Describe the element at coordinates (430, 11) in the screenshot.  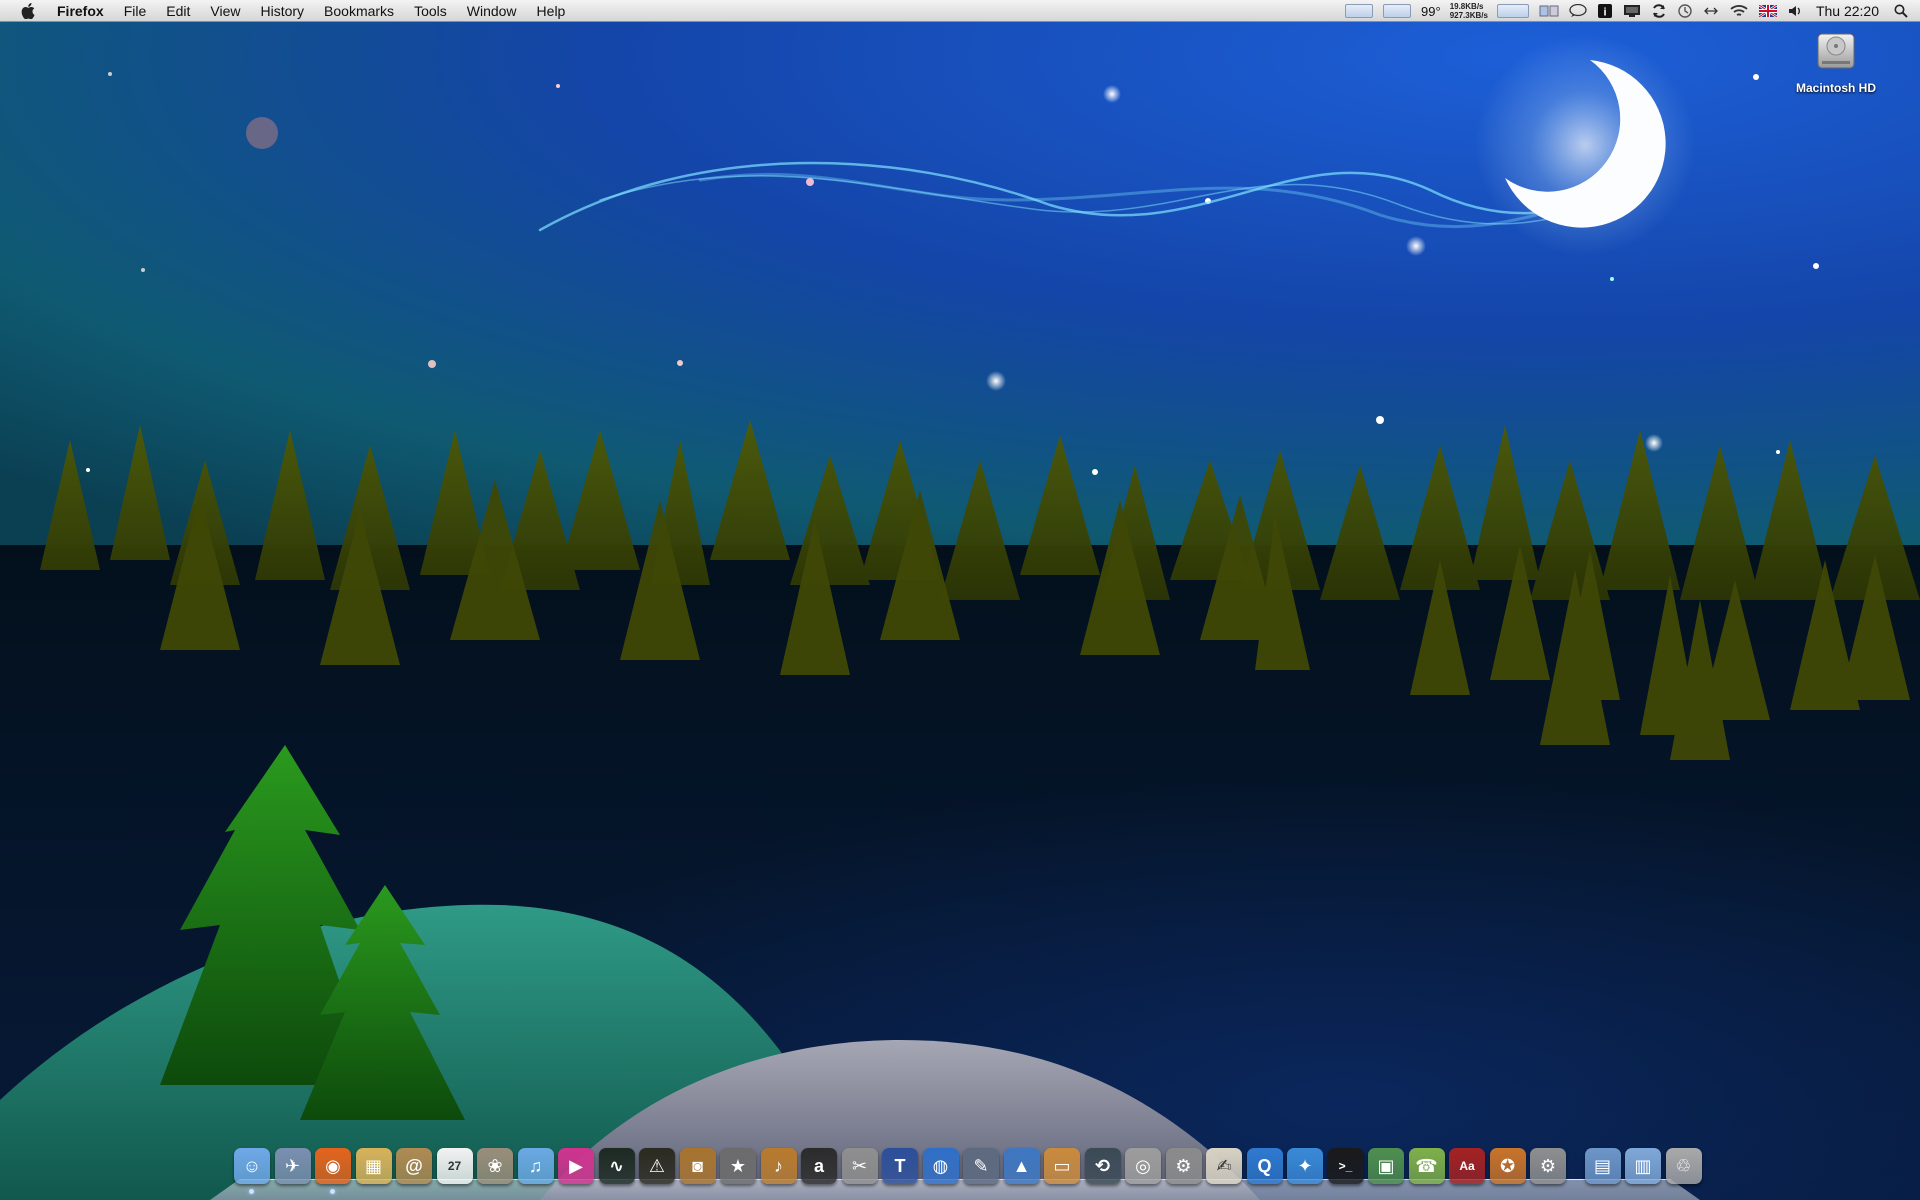
I see `menu-tools: Tools` at that location.